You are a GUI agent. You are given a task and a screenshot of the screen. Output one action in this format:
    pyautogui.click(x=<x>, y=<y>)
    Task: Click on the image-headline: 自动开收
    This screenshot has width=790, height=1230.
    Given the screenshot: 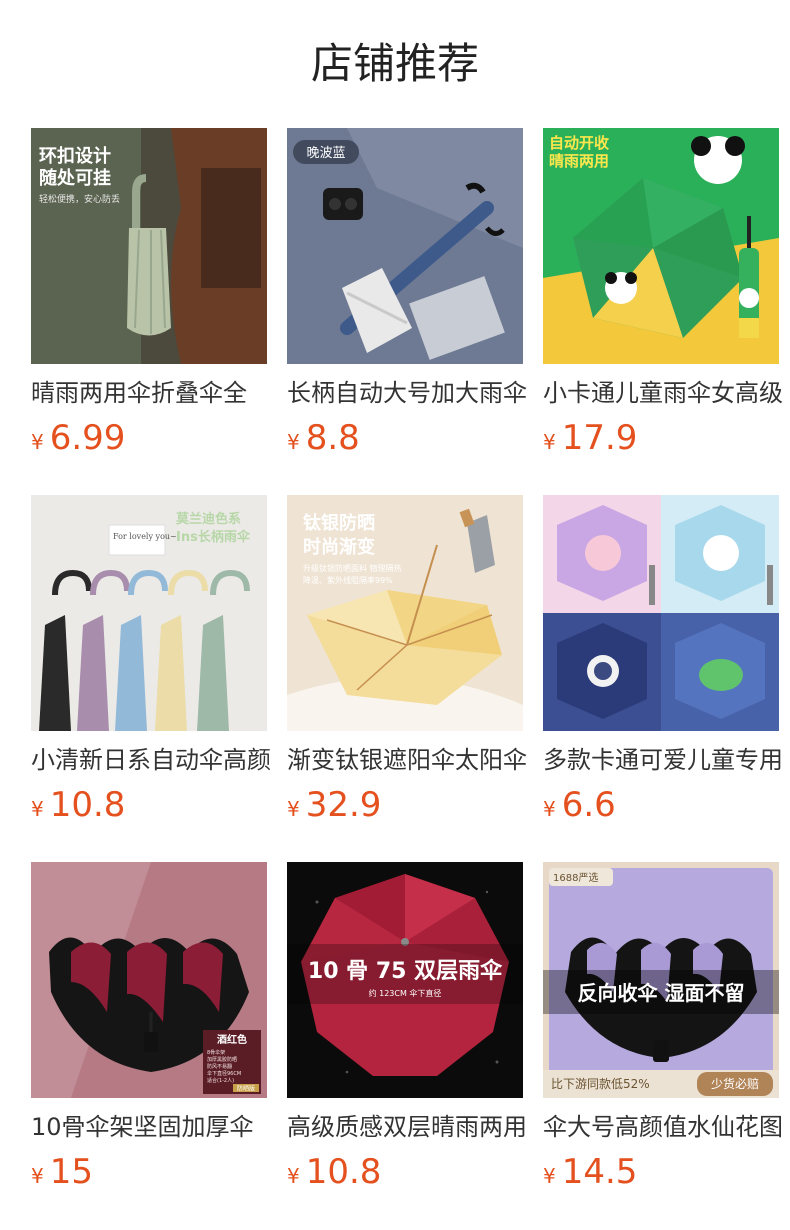 What is the action you would take?
    pyautogui.click(x=579, y=143)
    